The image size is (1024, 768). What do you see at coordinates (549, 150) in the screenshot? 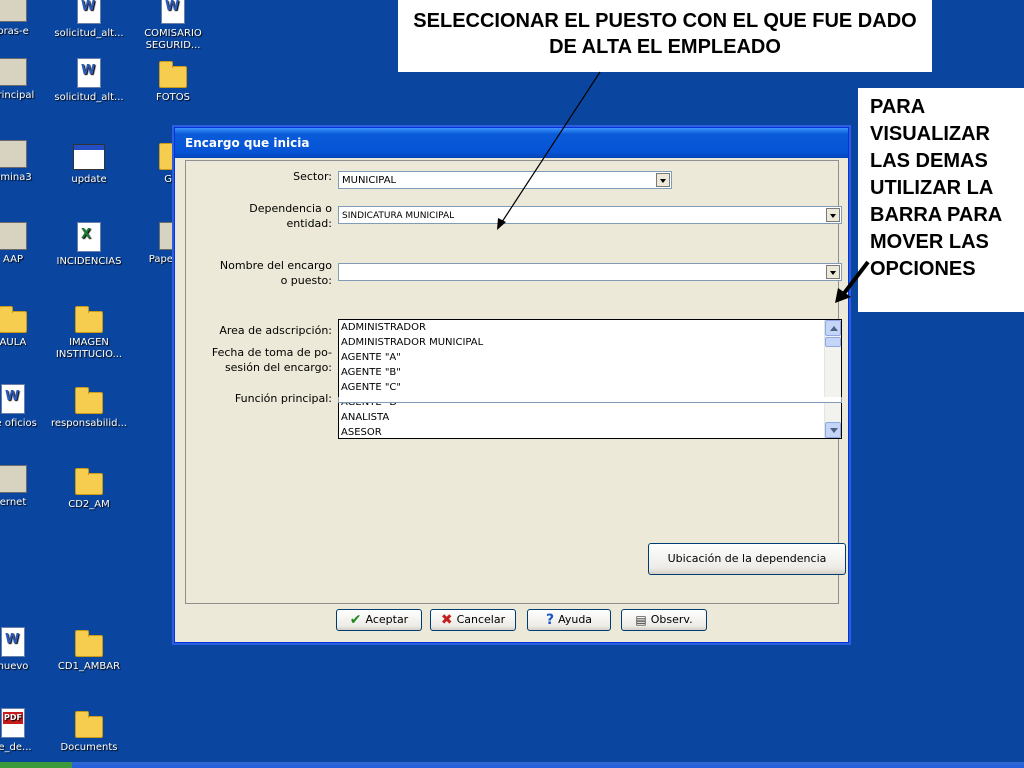
I see `arrow-to-dropdown` at bounding box center [549, 150].